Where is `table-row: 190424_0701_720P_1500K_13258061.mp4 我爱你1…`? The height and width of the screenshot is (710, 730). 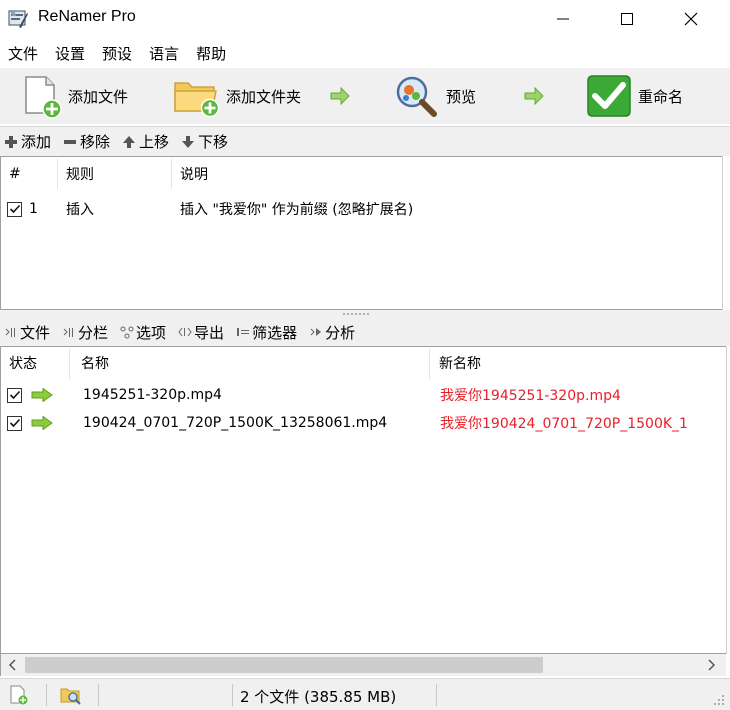 table-row: 190424_0701_720P_1500K_13258061.mp4 我爱你1… is located at coordinates (363, 423).